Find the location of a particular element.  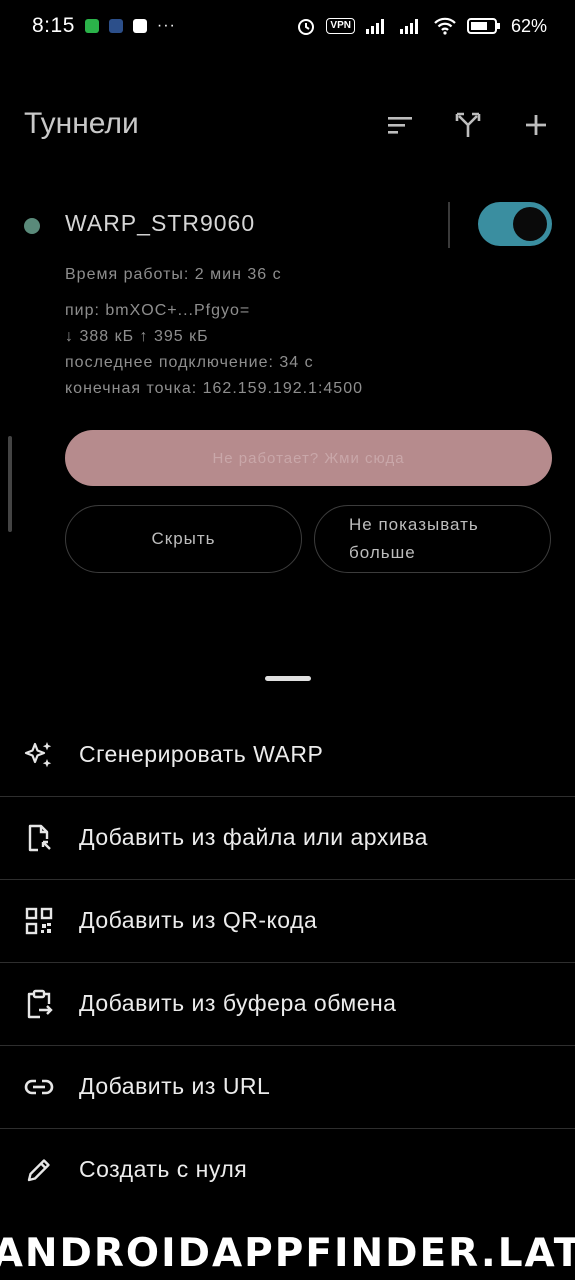

menu-item-add-from-qr: Добавить из QR-кода is located at coordinates (287, 920).